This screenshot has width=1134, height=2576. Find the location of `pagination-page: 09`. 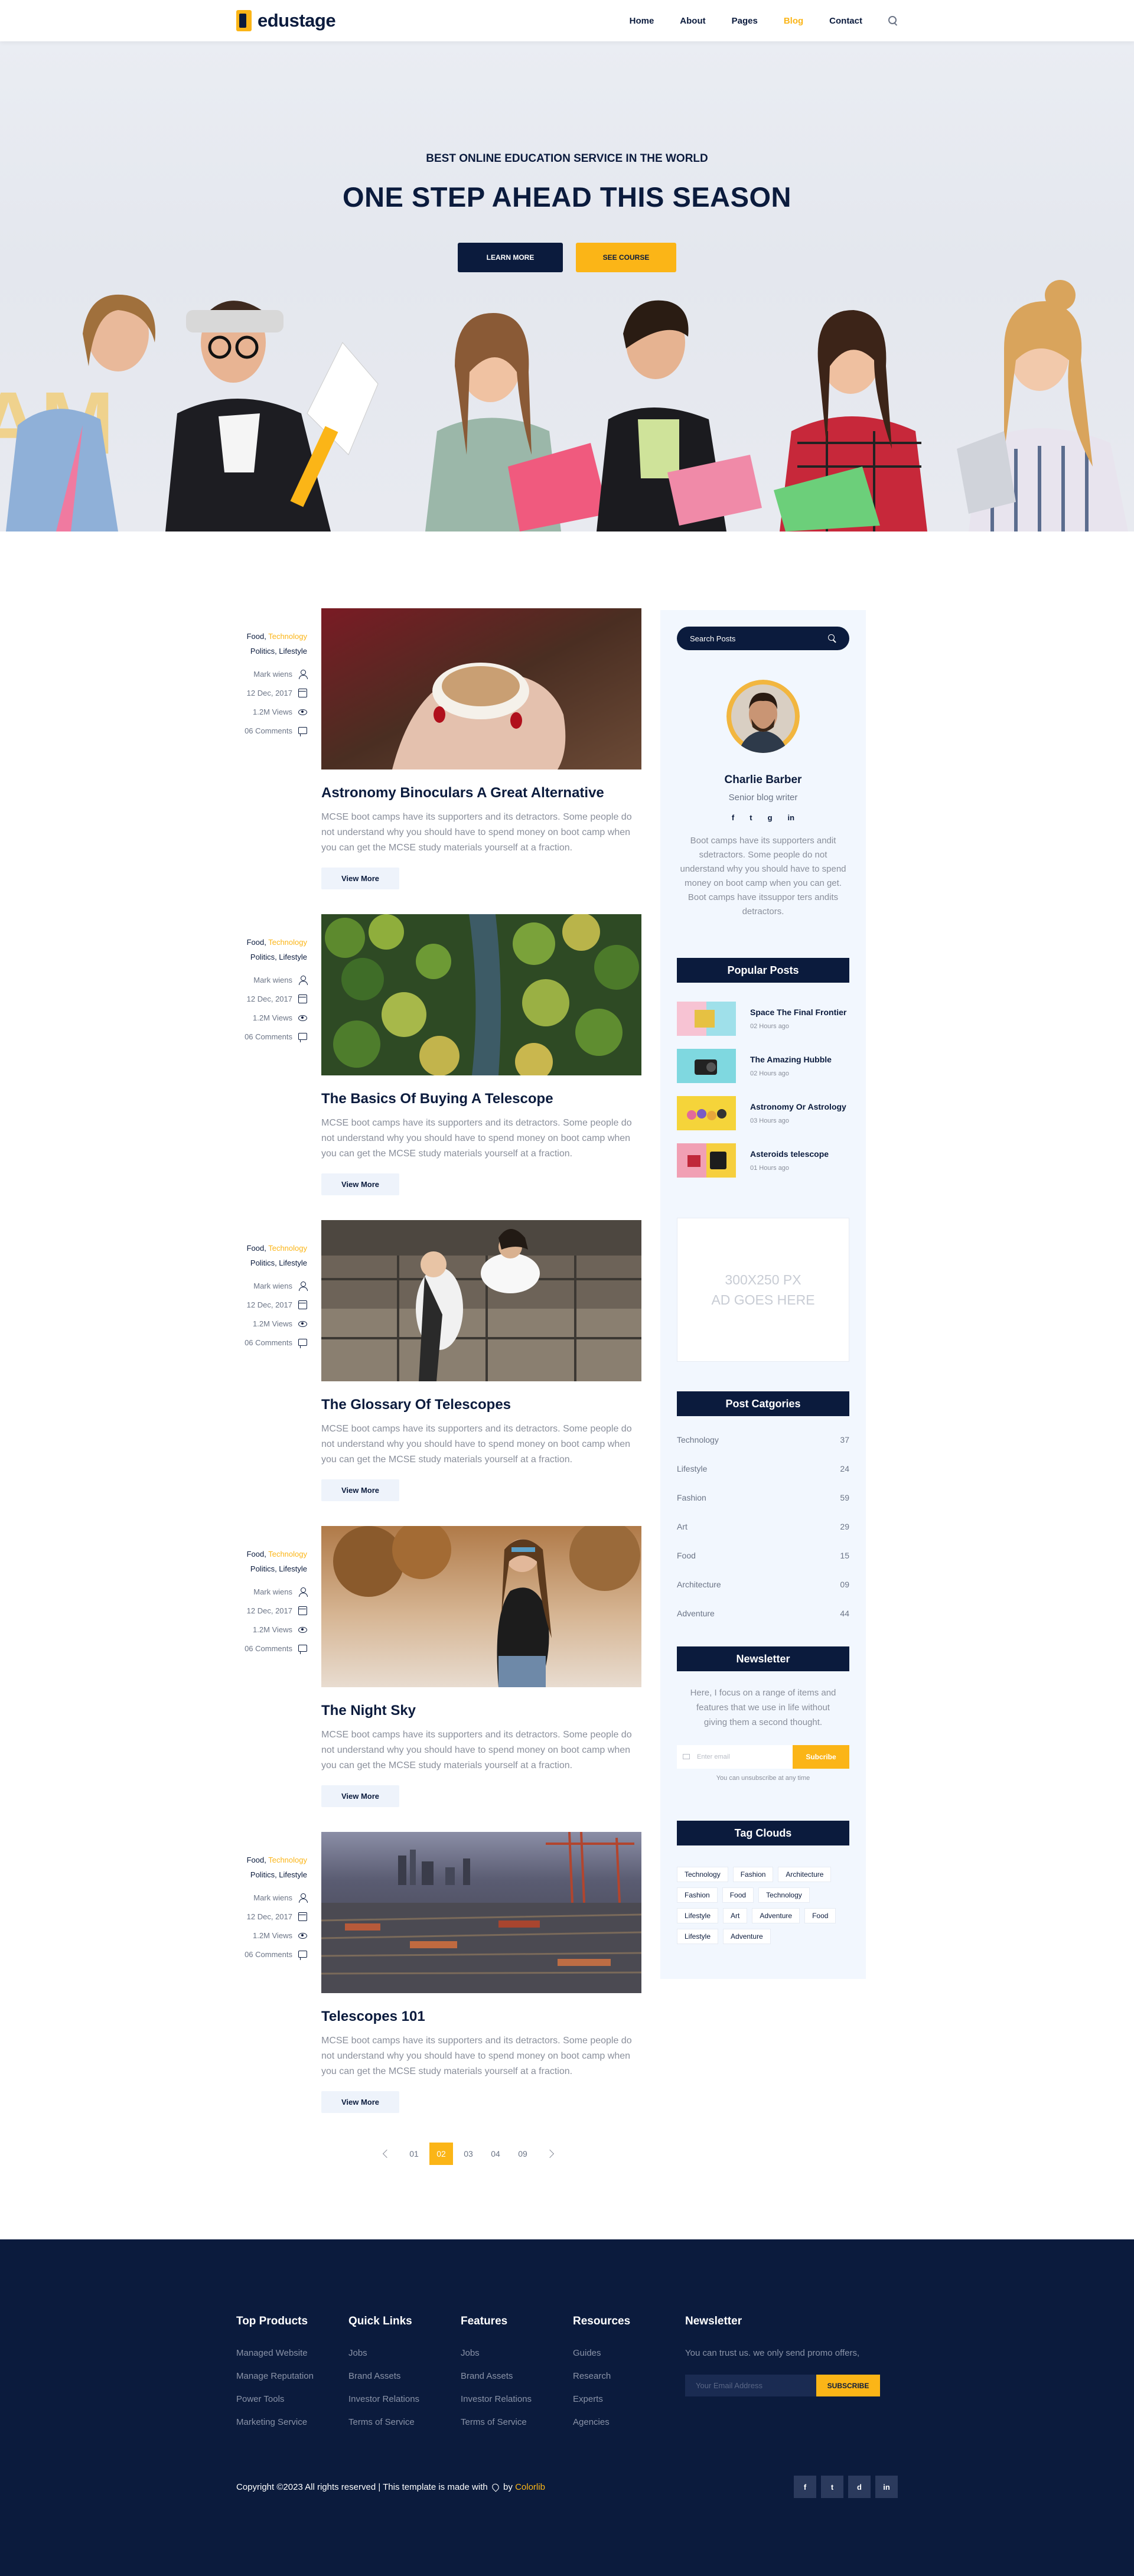

pagination-page: 09 is located at coordinates (523, 2154).